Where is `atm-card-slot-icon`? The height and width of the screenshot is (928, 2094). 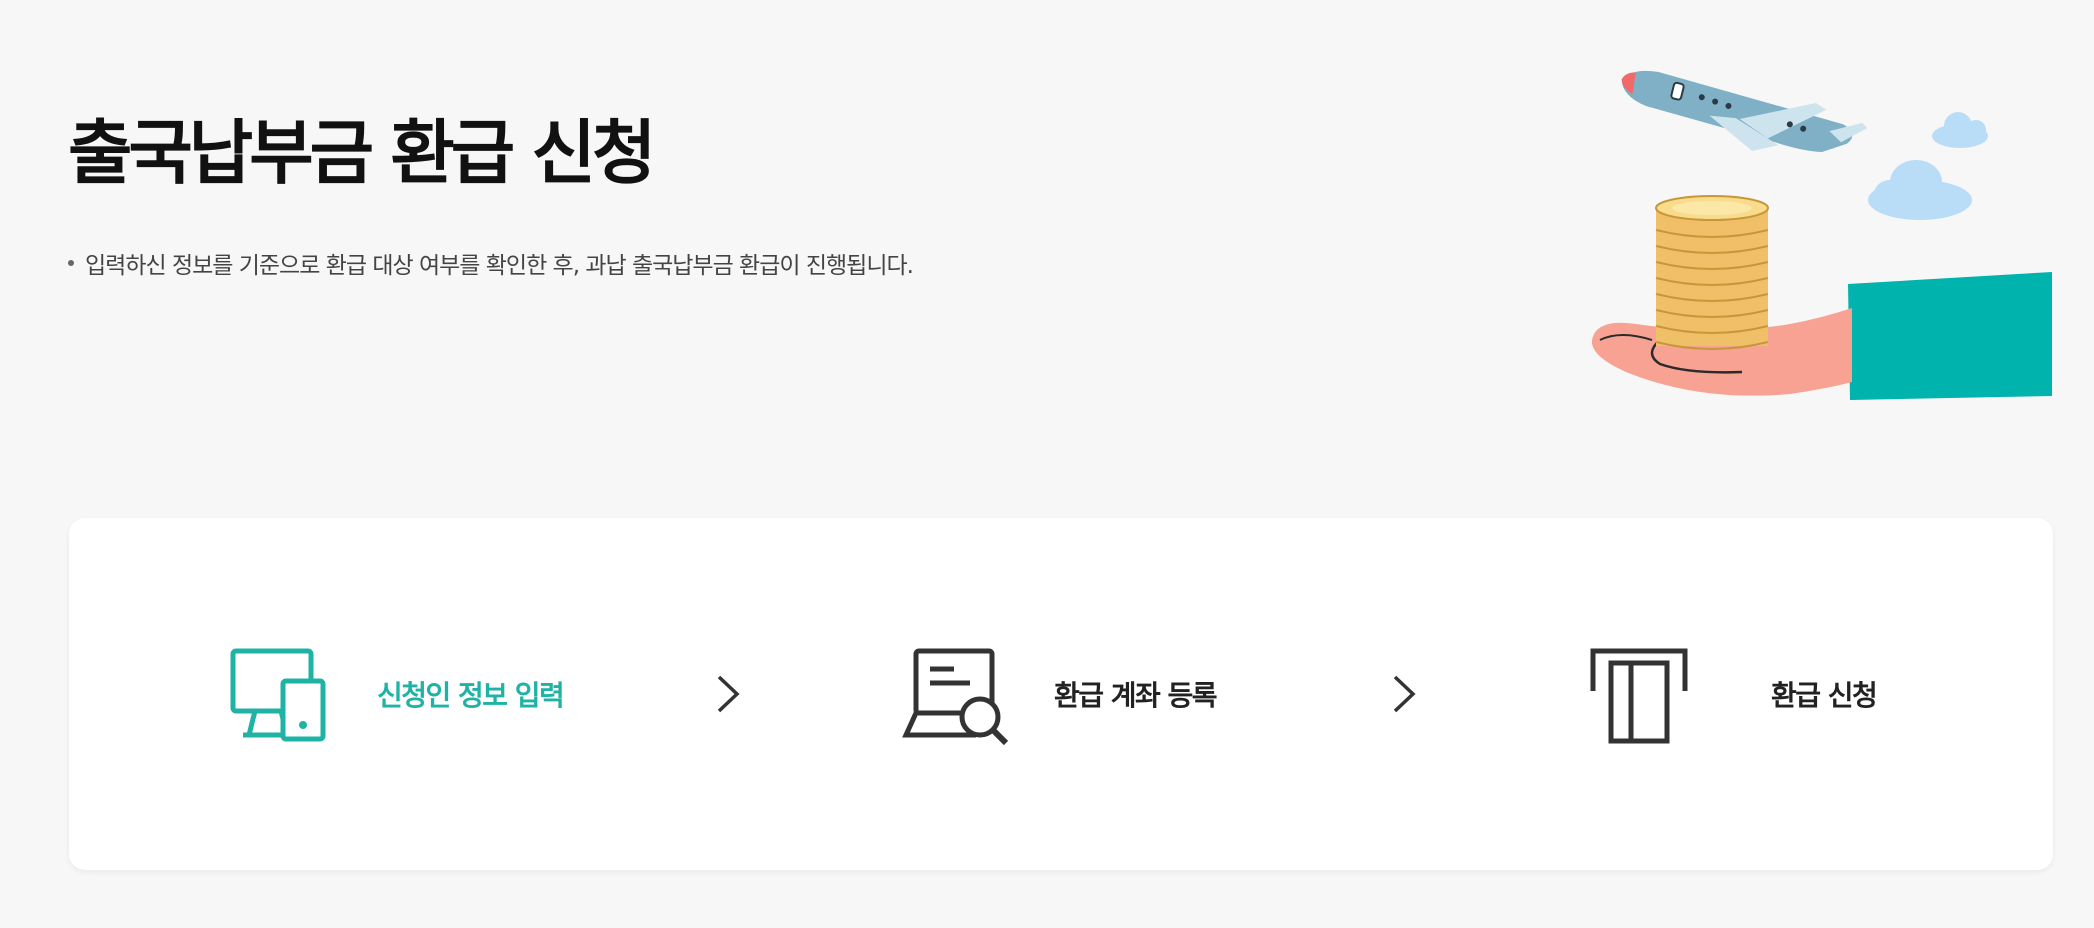
atm-card-slot-icon is located at coordinates (1639, 696).